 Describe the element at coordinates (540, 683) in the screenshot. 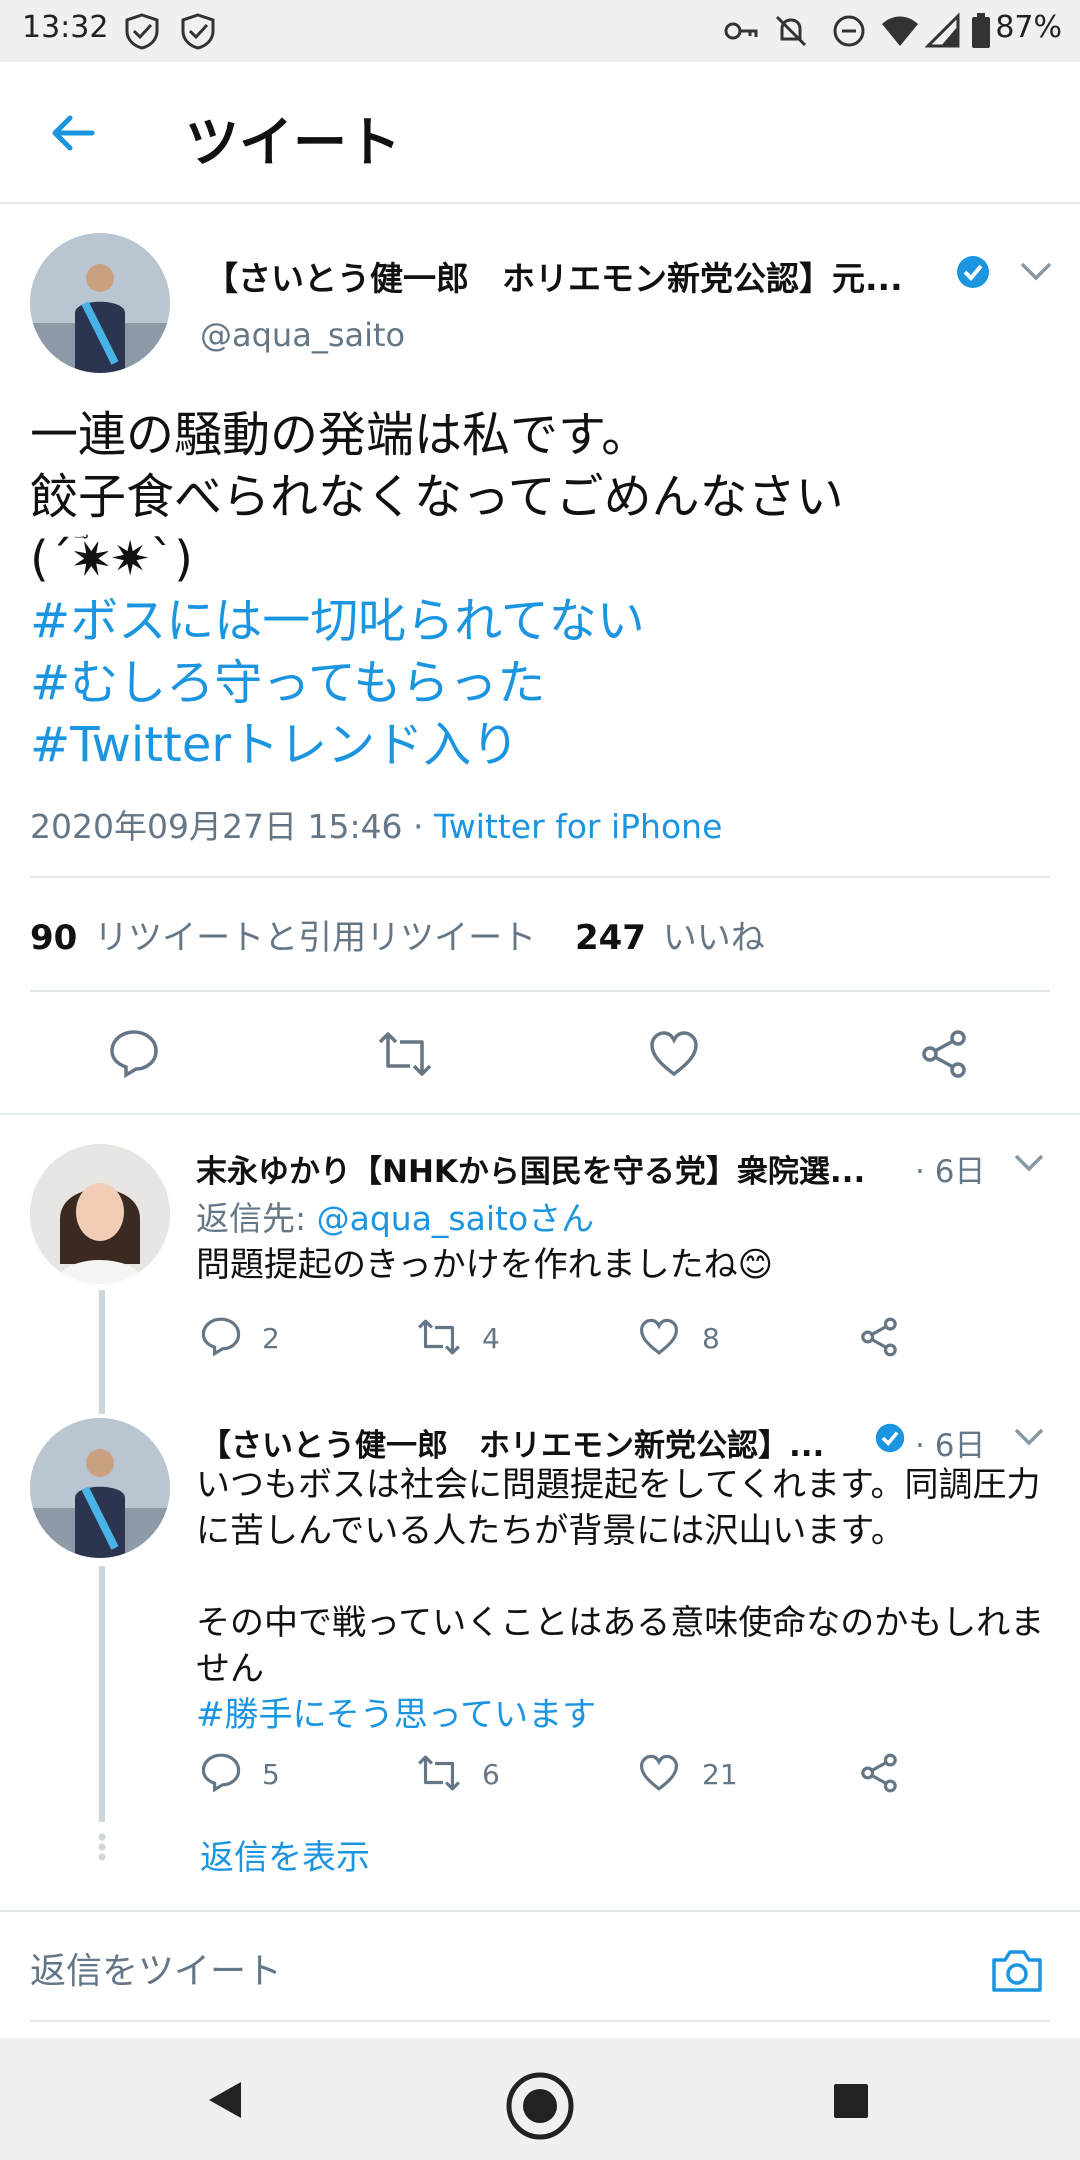

I see `hashtag-link: #むしろ守ってもらった` at that location.